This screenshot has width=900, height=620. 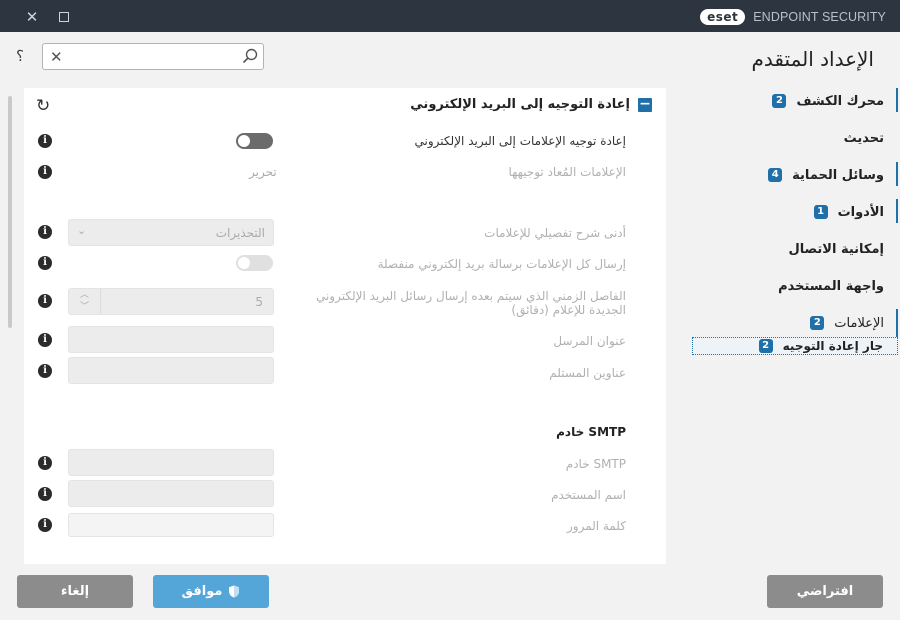 I want to click on sidebar-item-protections: 4 وسائل الحماية, so click(x=826, y=175).